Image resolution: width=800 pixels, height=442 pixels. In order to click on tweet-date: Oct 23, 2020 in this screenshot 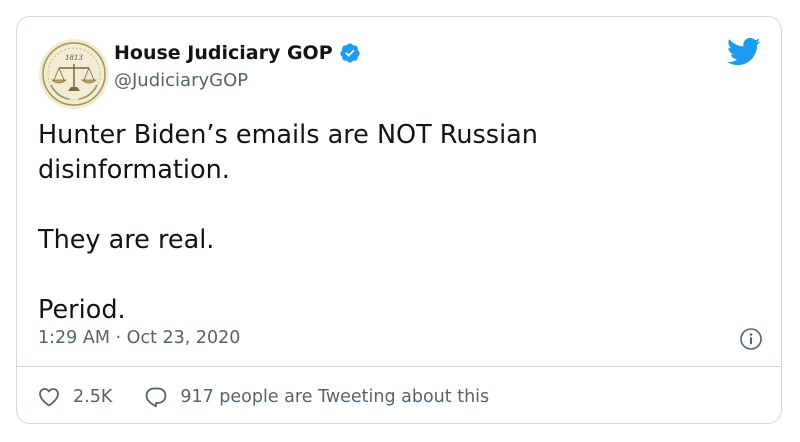, I will do `click(184, 338)`.